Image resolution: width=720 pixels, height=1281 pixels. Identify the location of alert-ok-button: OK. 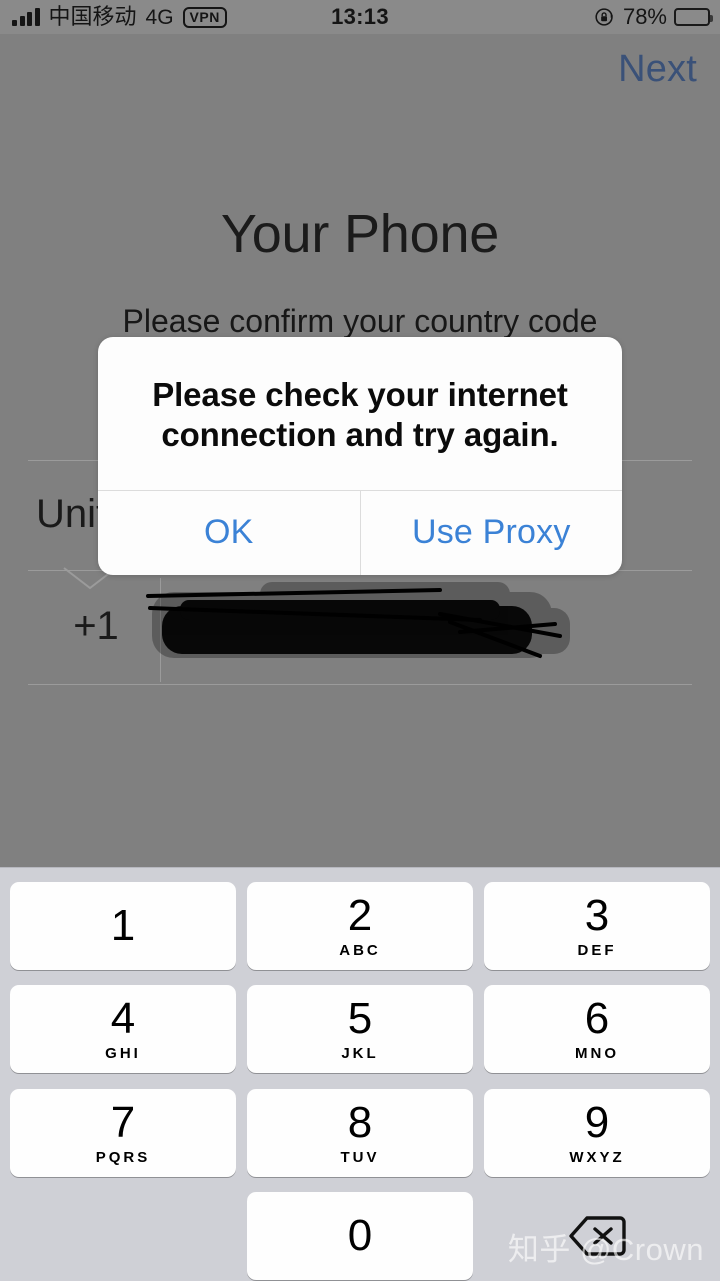
(229, 533).